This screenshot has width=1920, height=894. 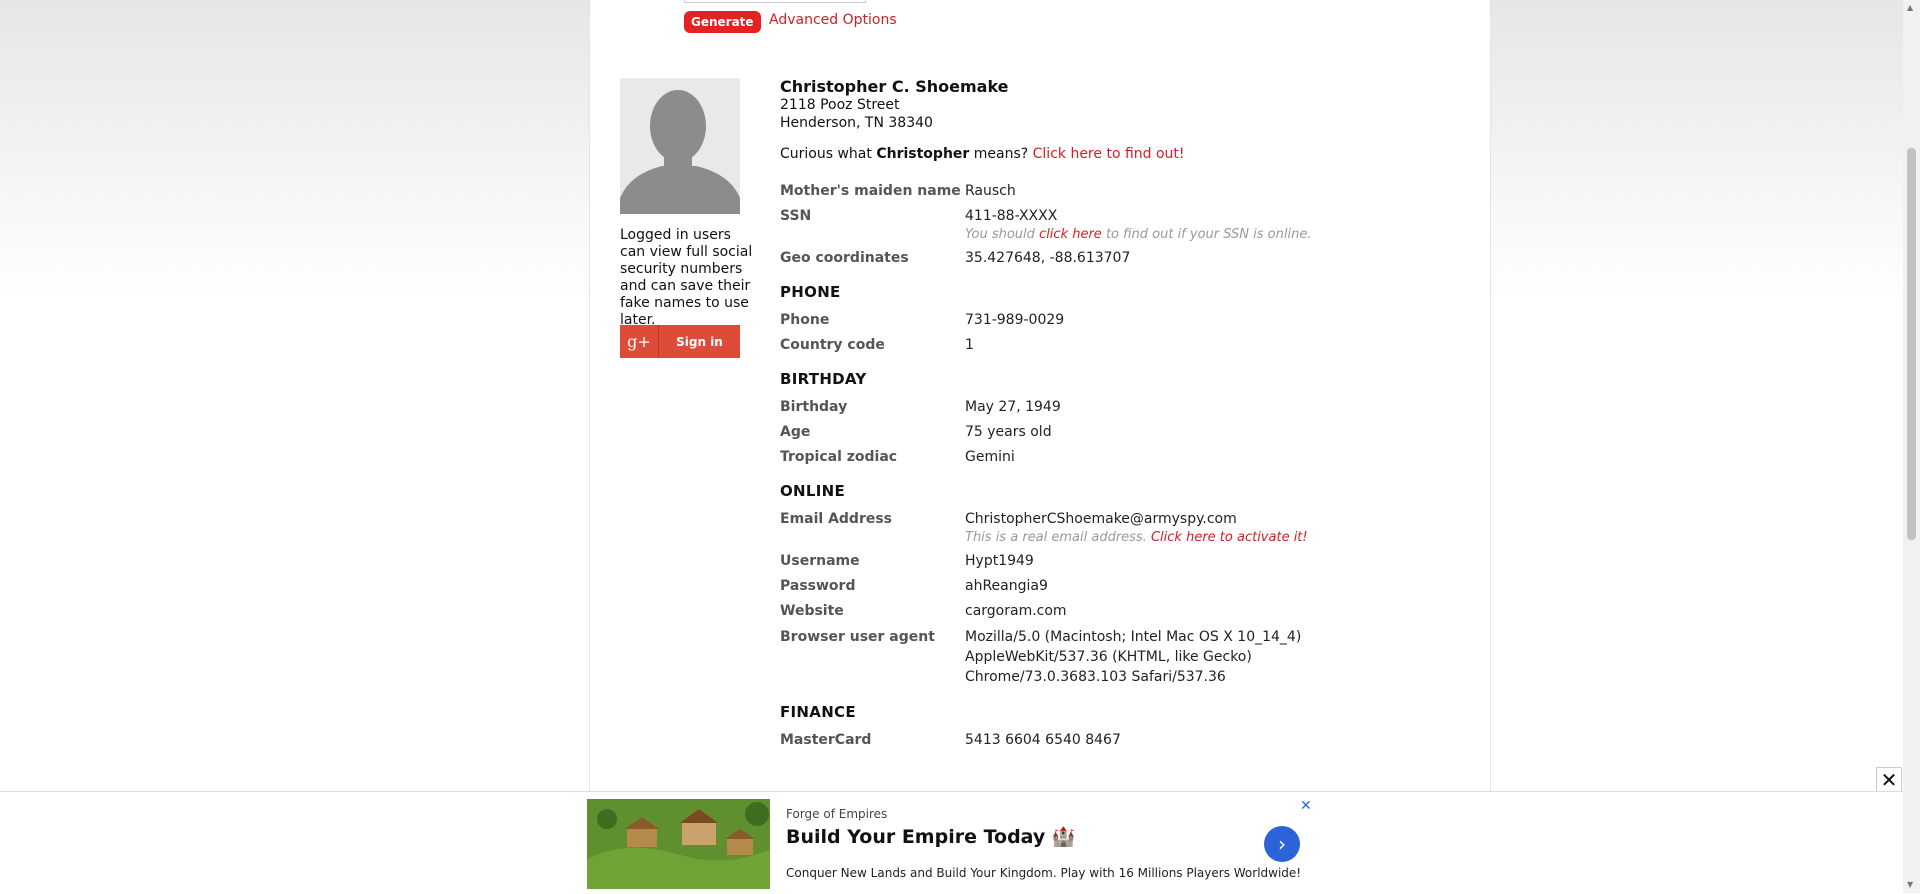 What do you see at coordinates (836, 814) in the screenshot?
I see `ad-brand: Forge of Empires` at bounding box center [836, 814].